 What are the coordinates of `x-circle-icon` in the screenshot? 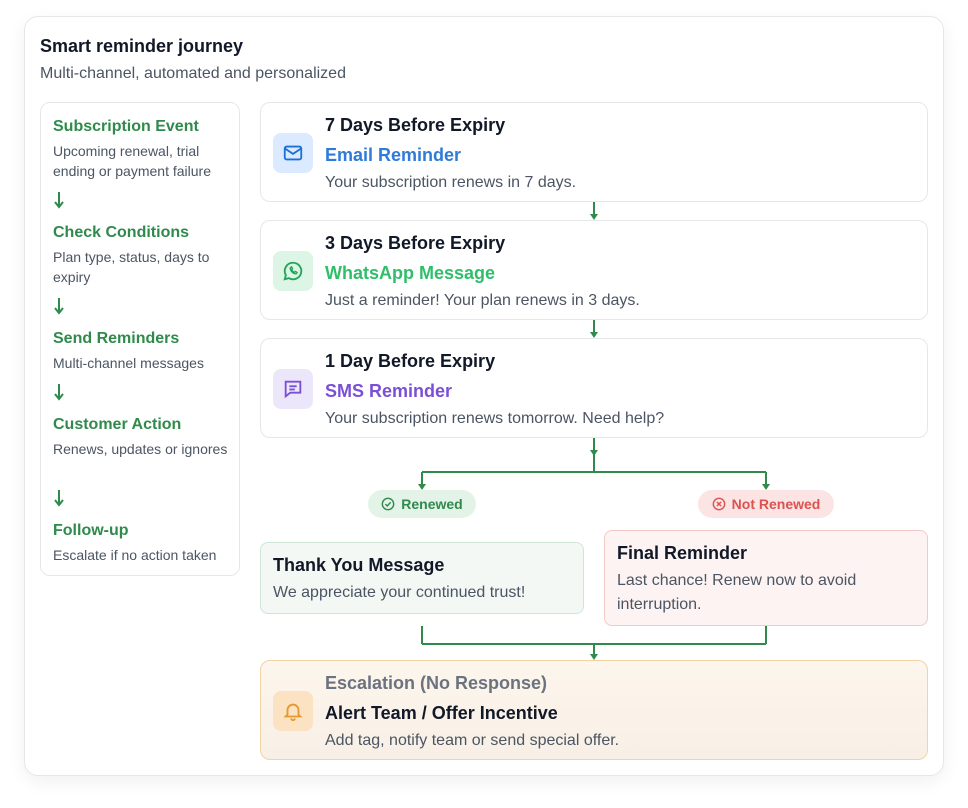 It's located at (719, 504).